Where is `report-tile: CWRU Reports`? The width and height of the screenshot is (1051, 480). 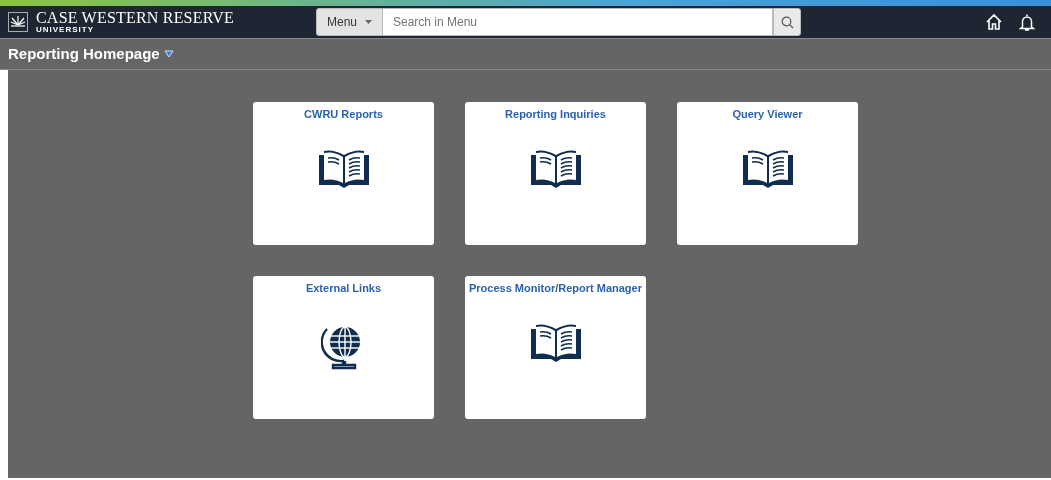
report-tile: CWRU Reports is located at coordinates (343, 173).